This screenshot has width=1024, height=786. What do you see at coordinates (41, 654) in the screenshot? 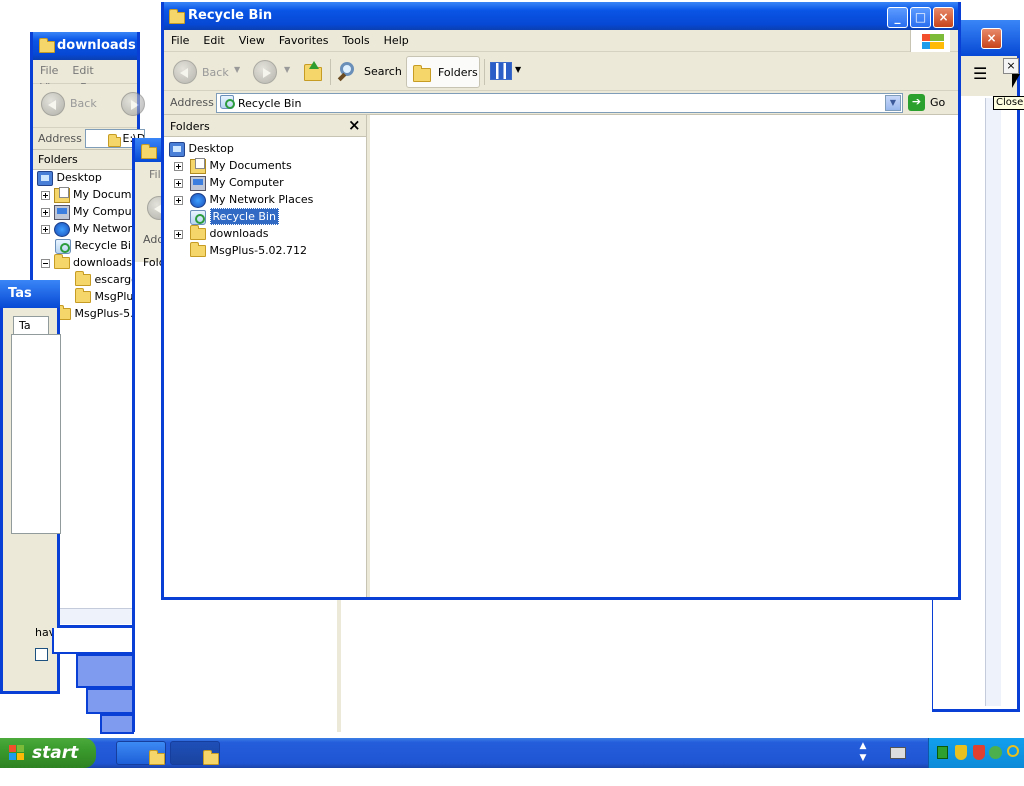
I see `task-checkbox` at bounding box center [41, 654].